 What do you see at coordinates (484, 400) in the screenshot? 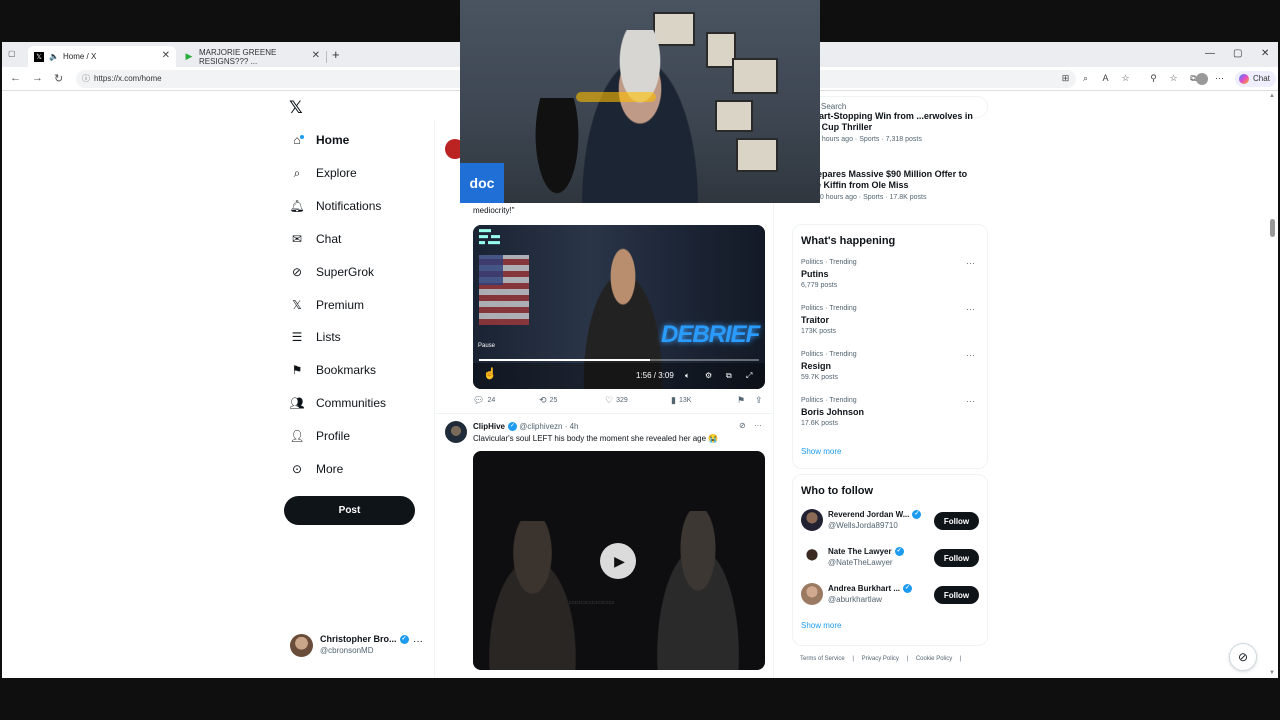
I see `reply-button: 💬︎ 24` at bounding box center [484, 400].